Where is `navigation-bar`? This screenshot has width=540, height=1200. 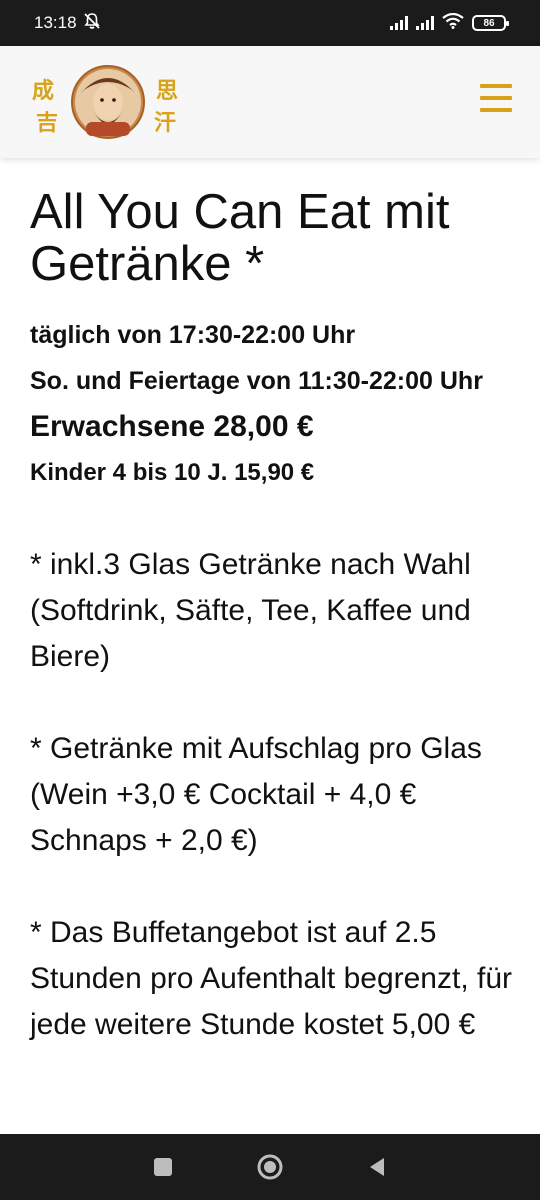
navigation-bar is located at coordinates (270, 1167).